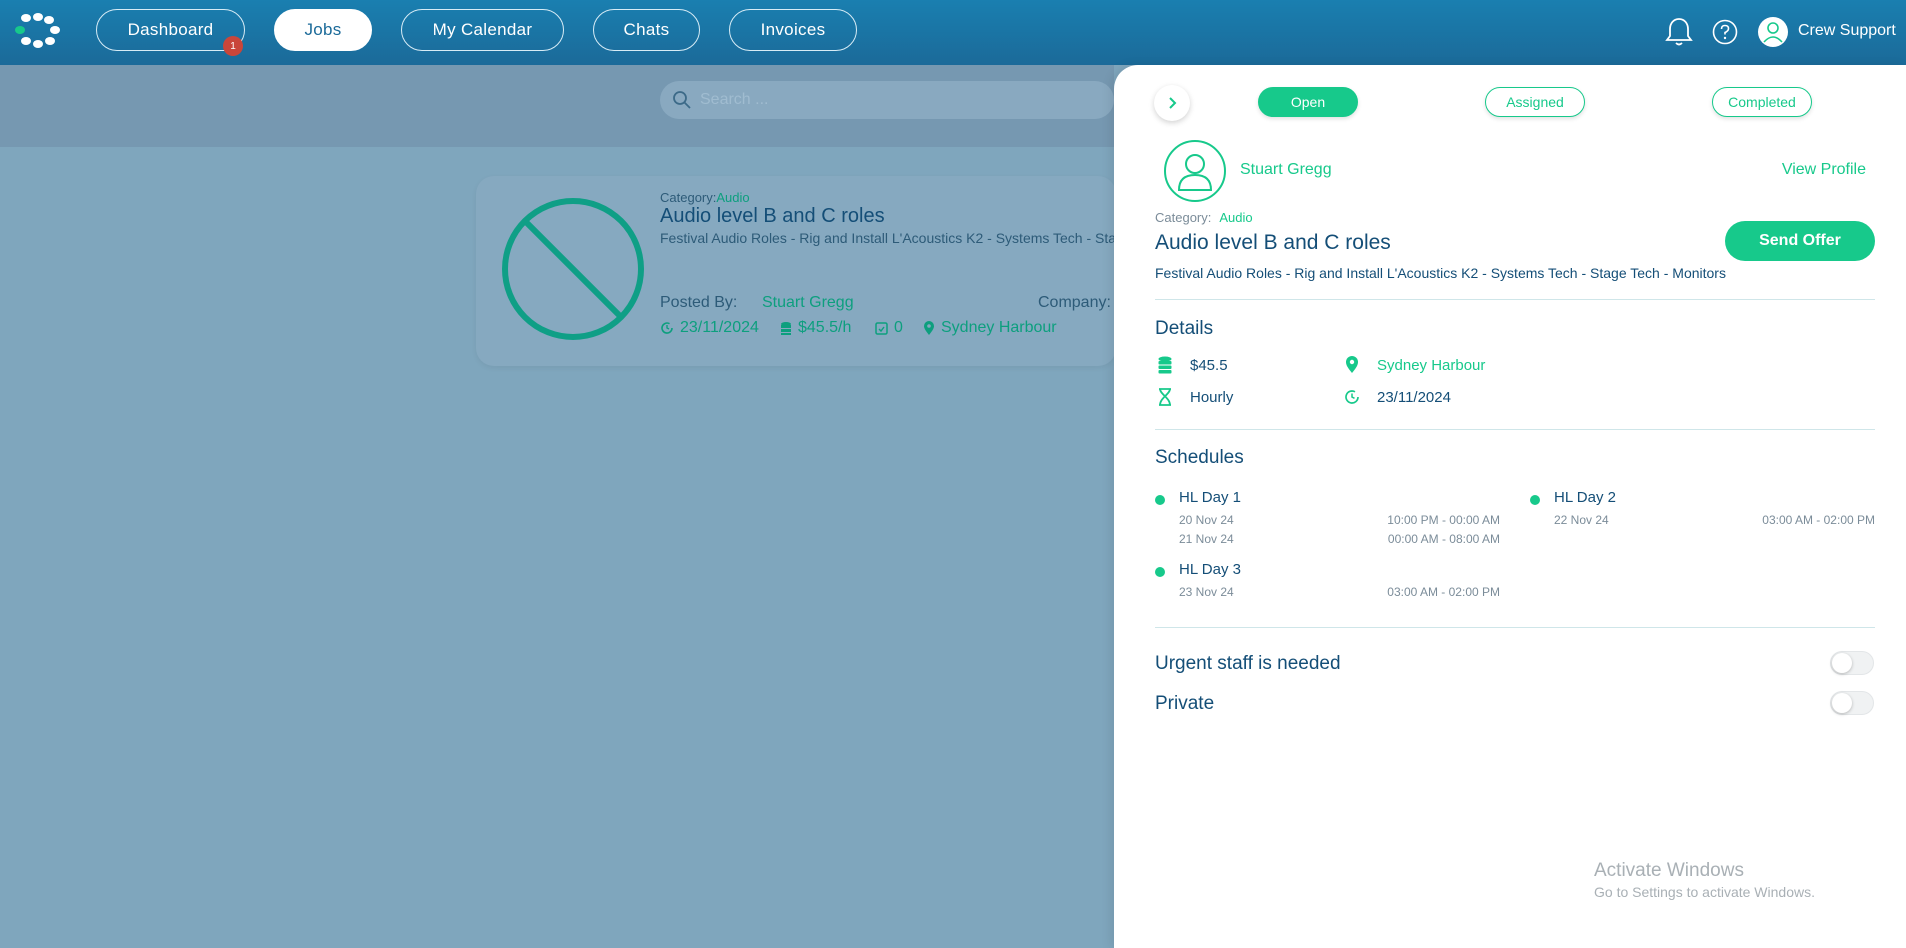 The width and height of the screenshot is (1906, 948). I want to click on job-card-count: 0, so click(889, 328).